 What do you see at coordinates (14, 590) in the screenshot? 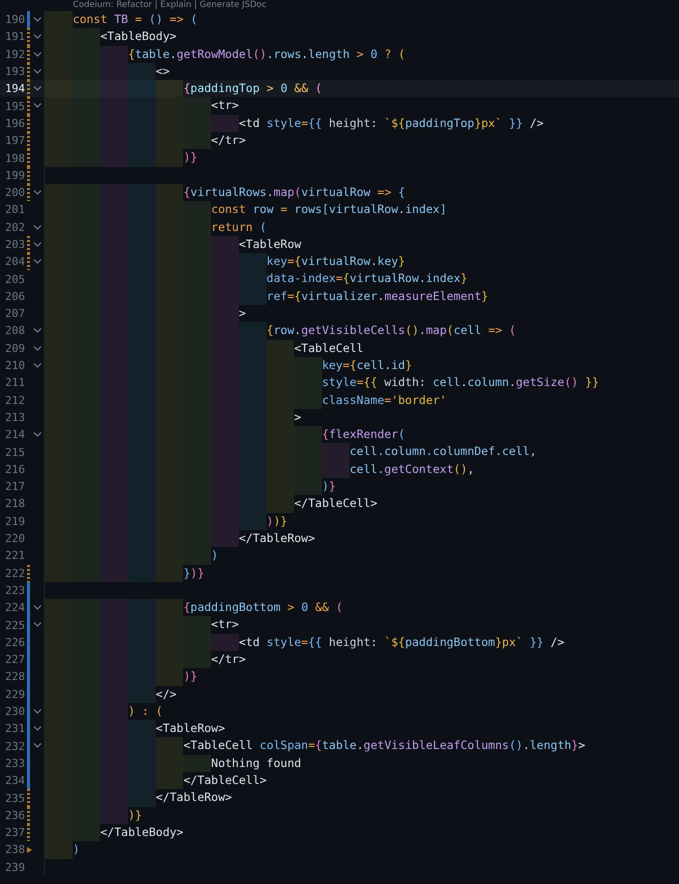
I see `line-number: 223` at bounding box center [14, 590].